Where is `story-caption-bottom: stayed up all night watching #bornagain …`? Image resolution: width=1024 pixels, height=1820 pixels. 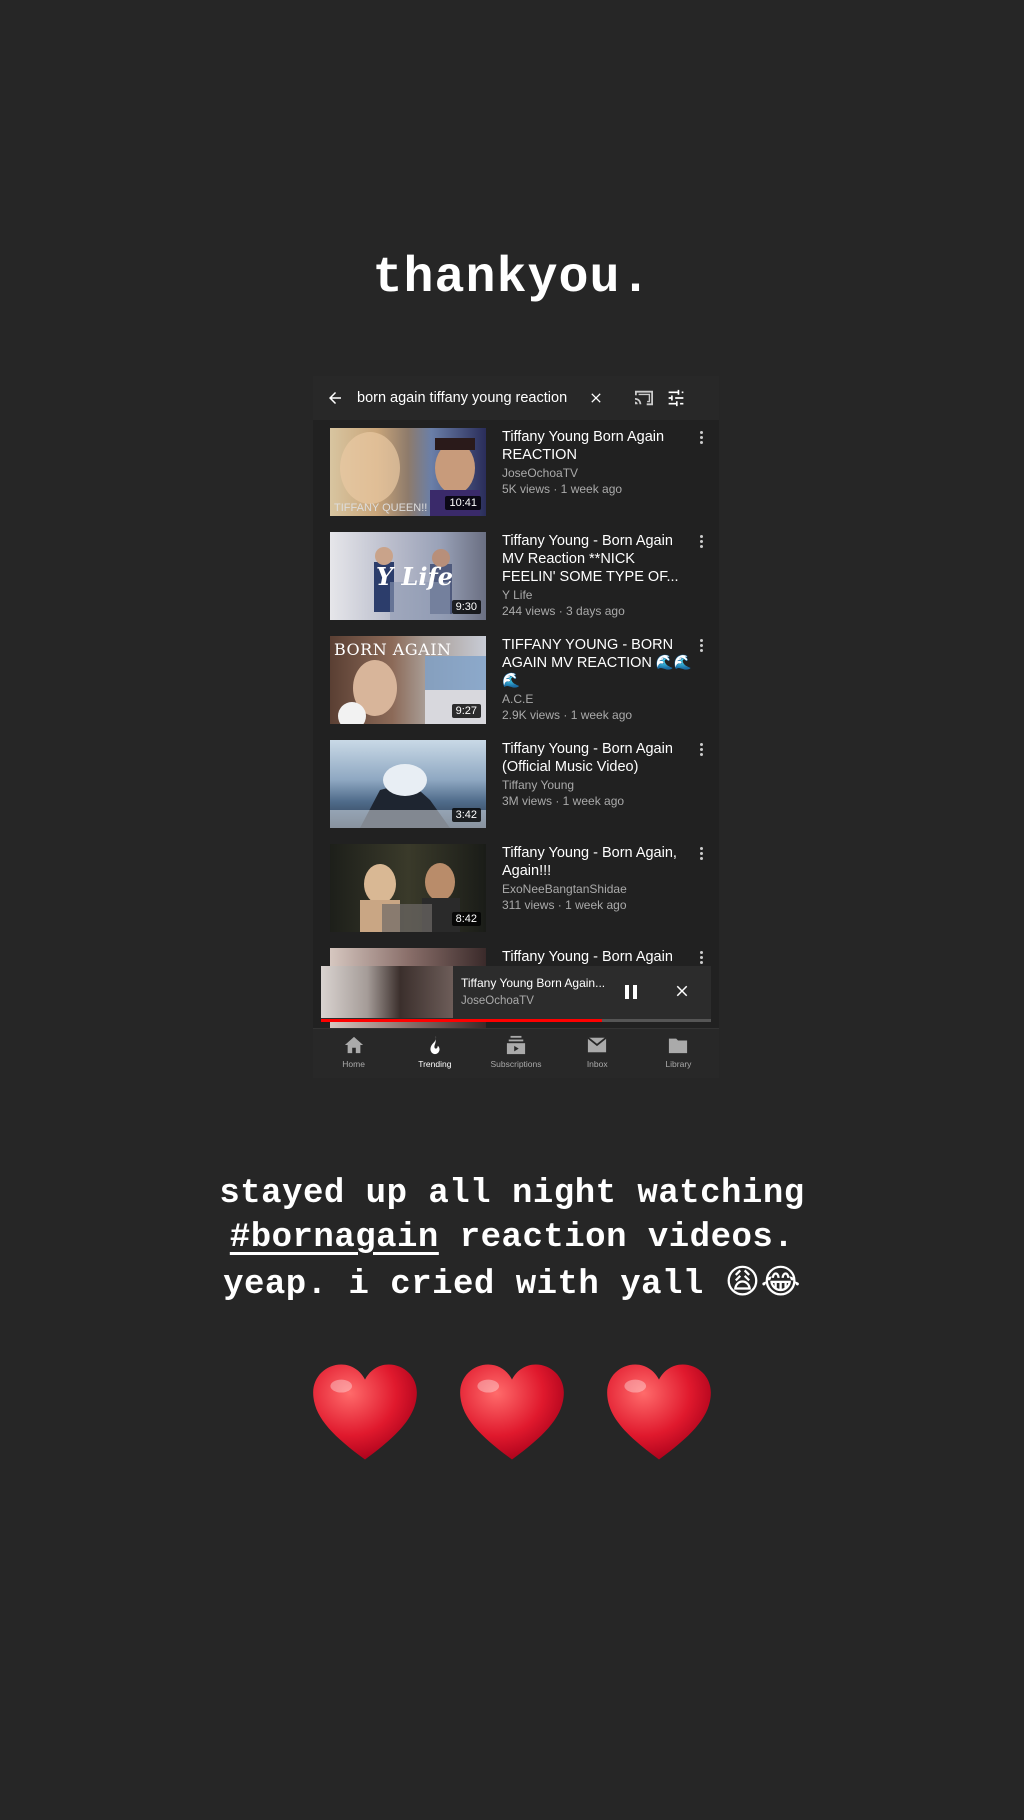 story-caption-bottom: stayed up all night watching #bornagain … is located at coordinates (512, 1239).